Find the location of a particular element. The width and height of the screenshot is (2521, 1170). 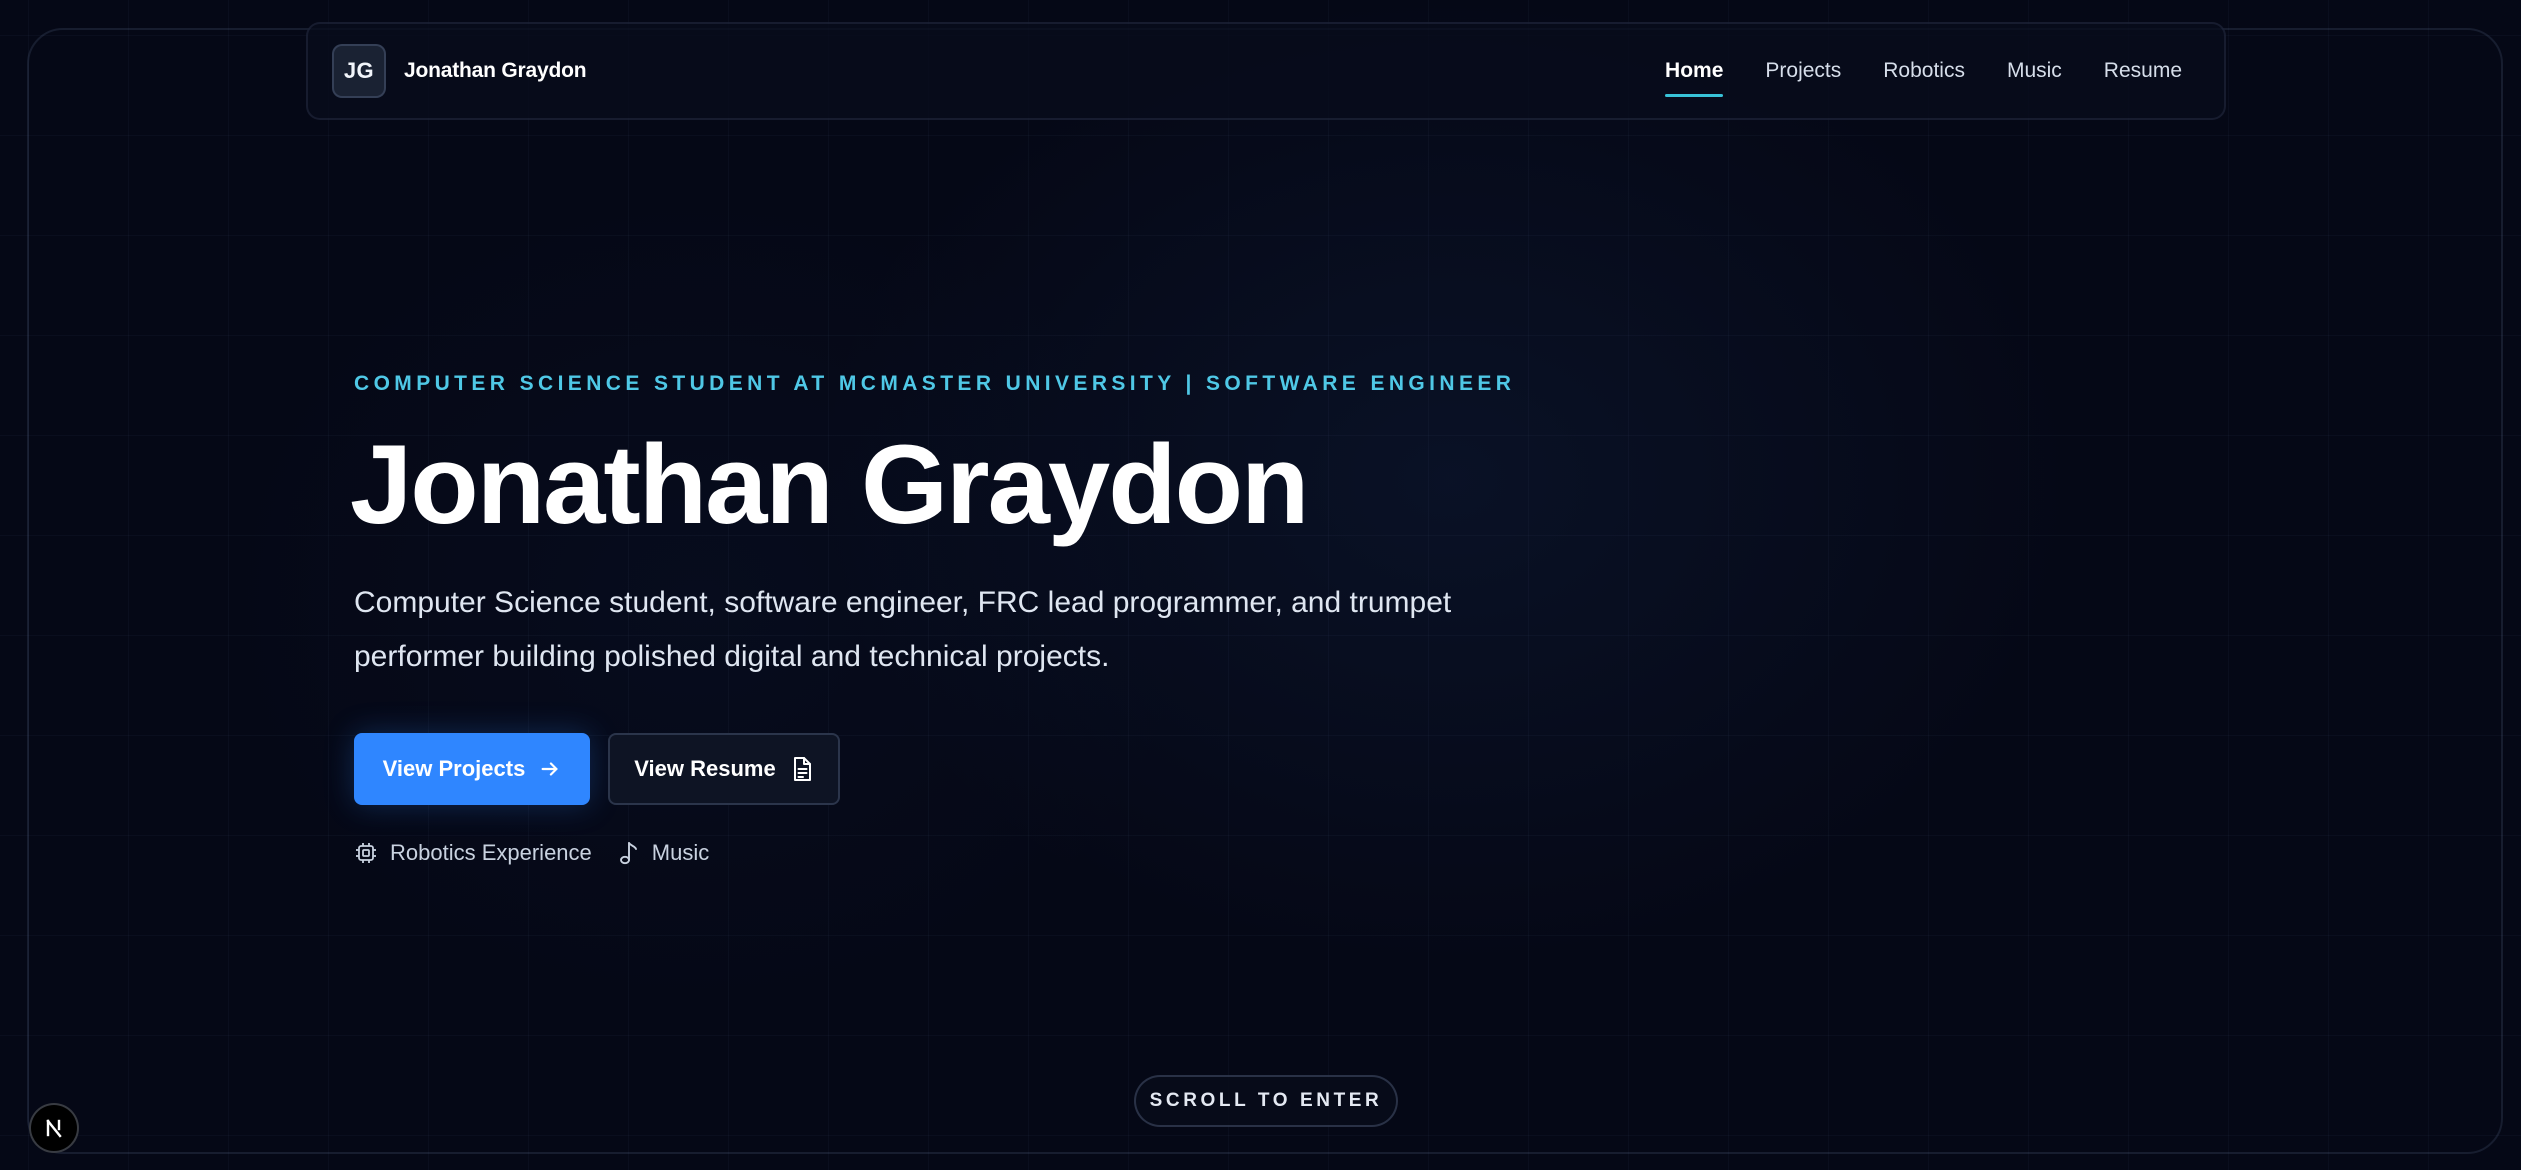

nav-link-resume: Resume is located at coordinates (2143, 71).